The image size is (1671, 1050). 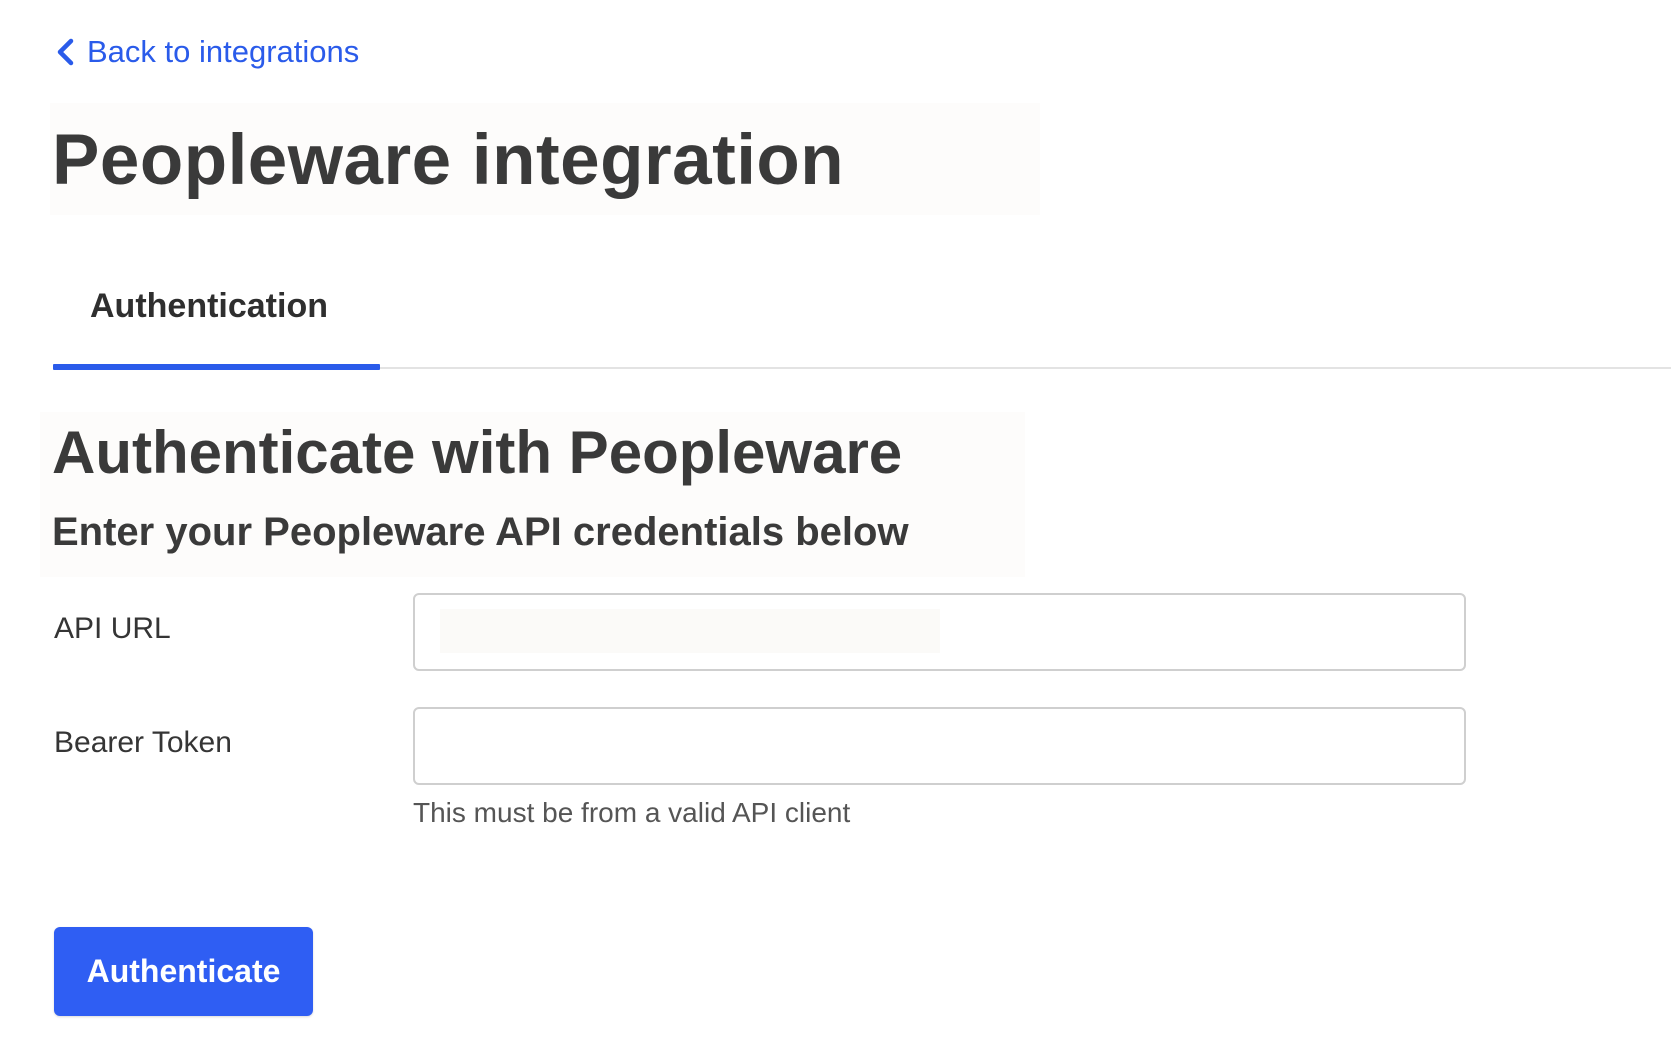 What do you see at coordinates (216, 367) in the screenshot?
I see `active-tab-indicator` at bounding box center [216, 367].